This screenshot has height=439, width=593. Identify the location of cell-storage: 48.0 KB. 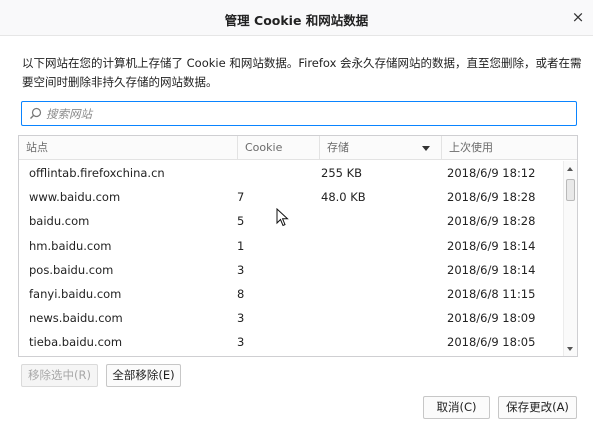
(343, 197).